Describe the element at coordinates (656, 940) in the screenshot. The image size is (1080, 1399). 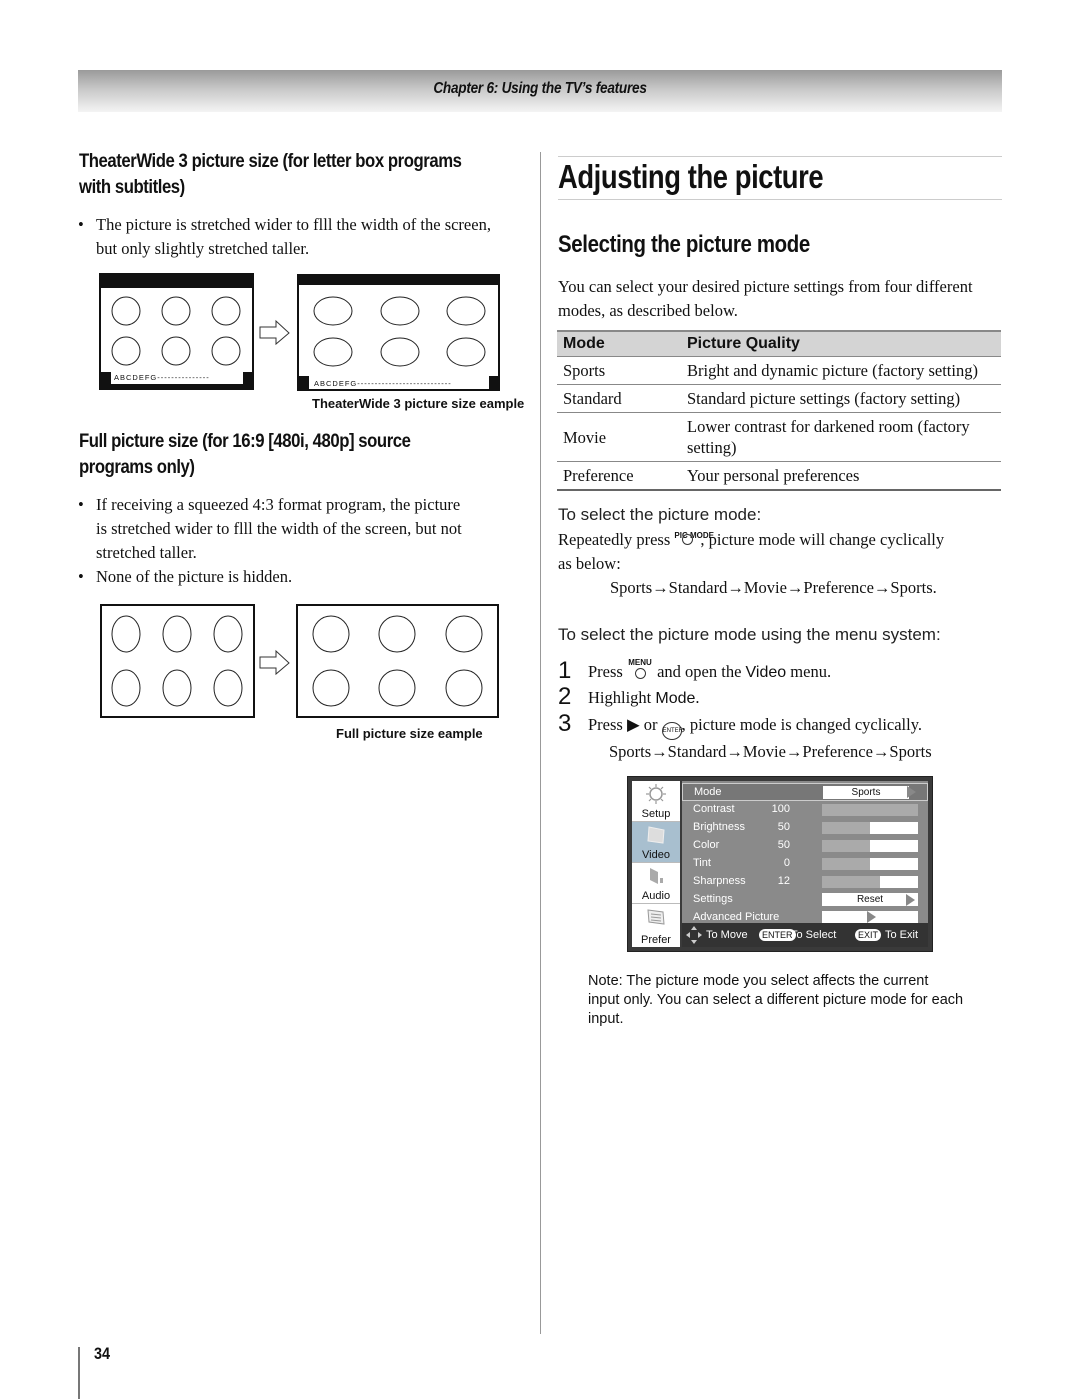
I see `tab-label: Prefer` at that location.